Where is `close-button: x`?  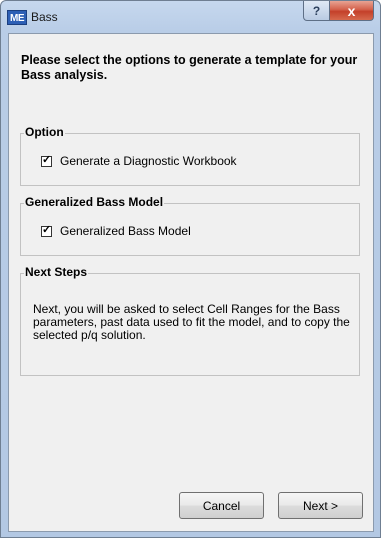
close-button: x is located at coordinates (352, 11).